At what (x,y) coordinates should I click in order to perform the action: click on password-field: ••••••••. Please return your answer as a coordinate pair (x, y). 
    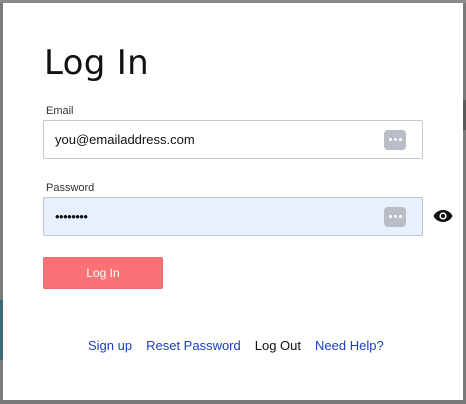
    Looking at the image, I should click on (233, 216).